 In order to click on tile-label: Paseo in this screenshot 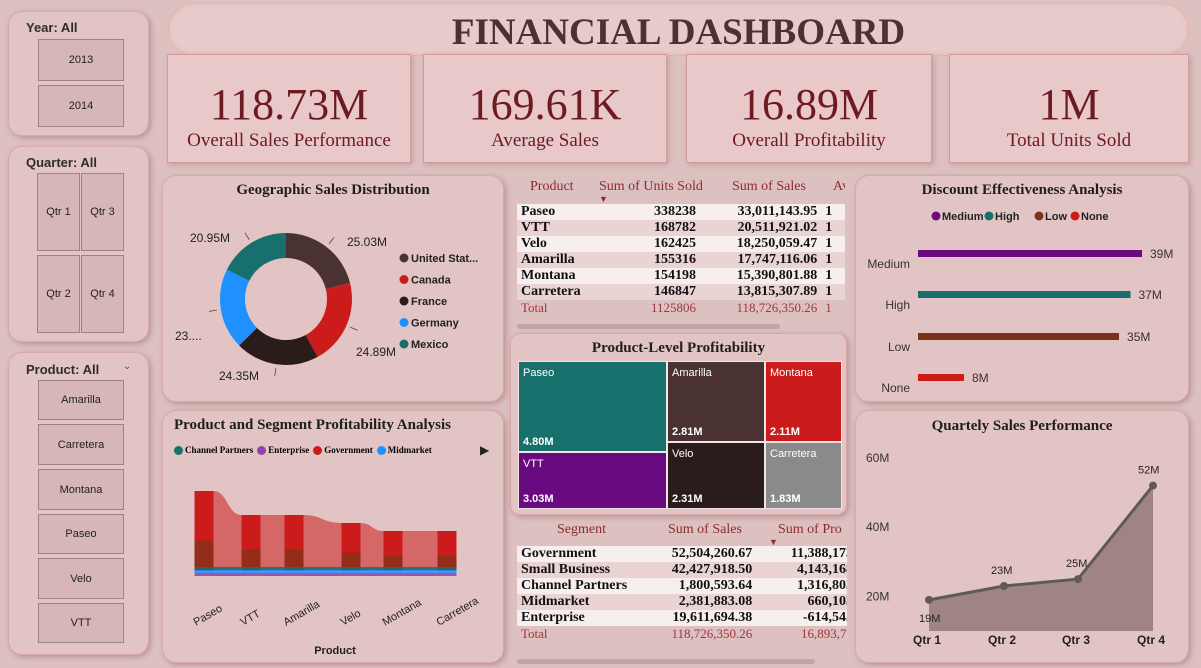, I will do `click(539, 373)`.